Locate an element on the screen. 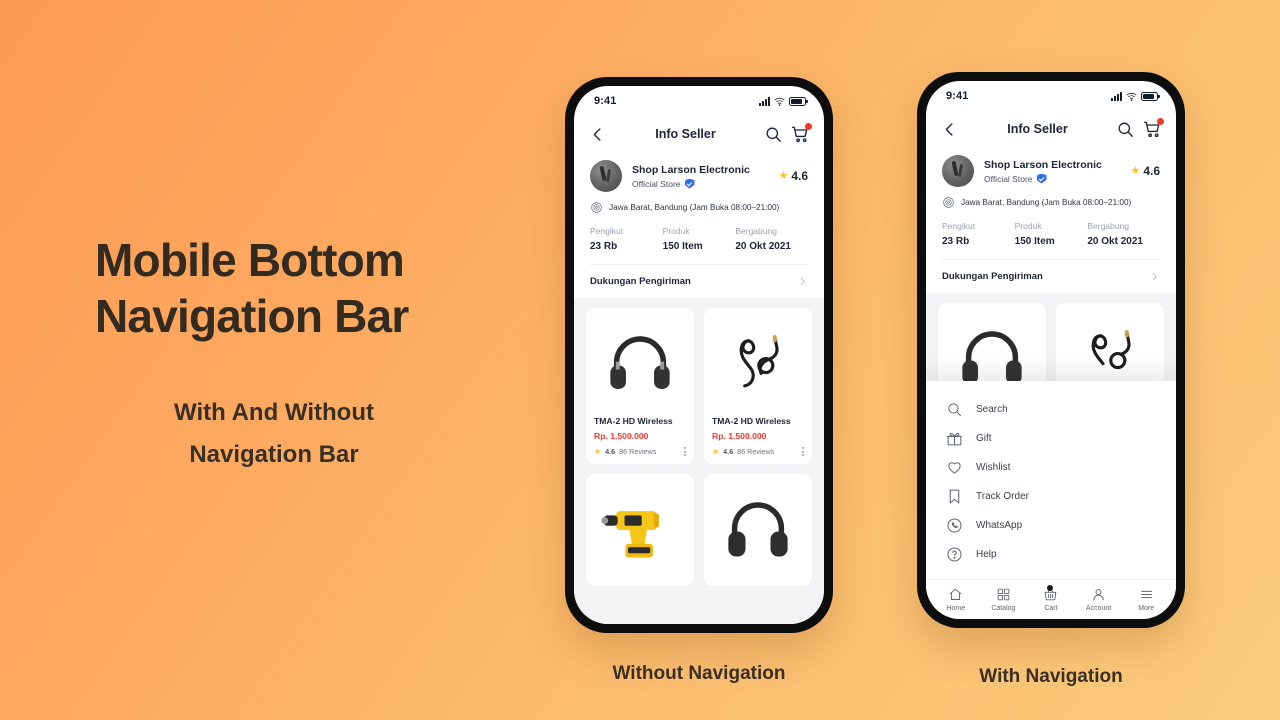 This screenshot has width=1280, height=720. official-store-label: Official Store is located at coordinates (1008, 178).